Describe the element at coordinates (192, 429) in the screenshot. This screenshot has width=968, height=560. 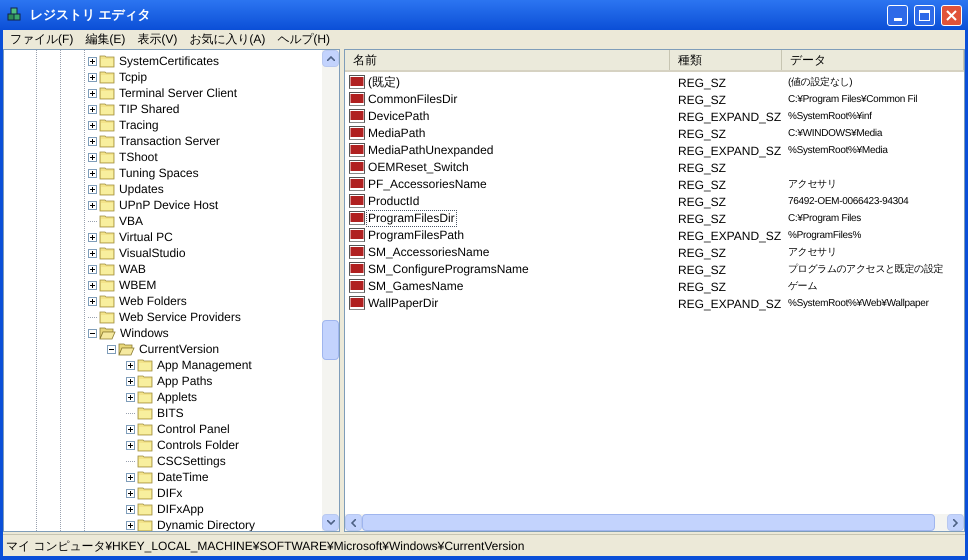
I see `tree-item: Control Panel` at that location.